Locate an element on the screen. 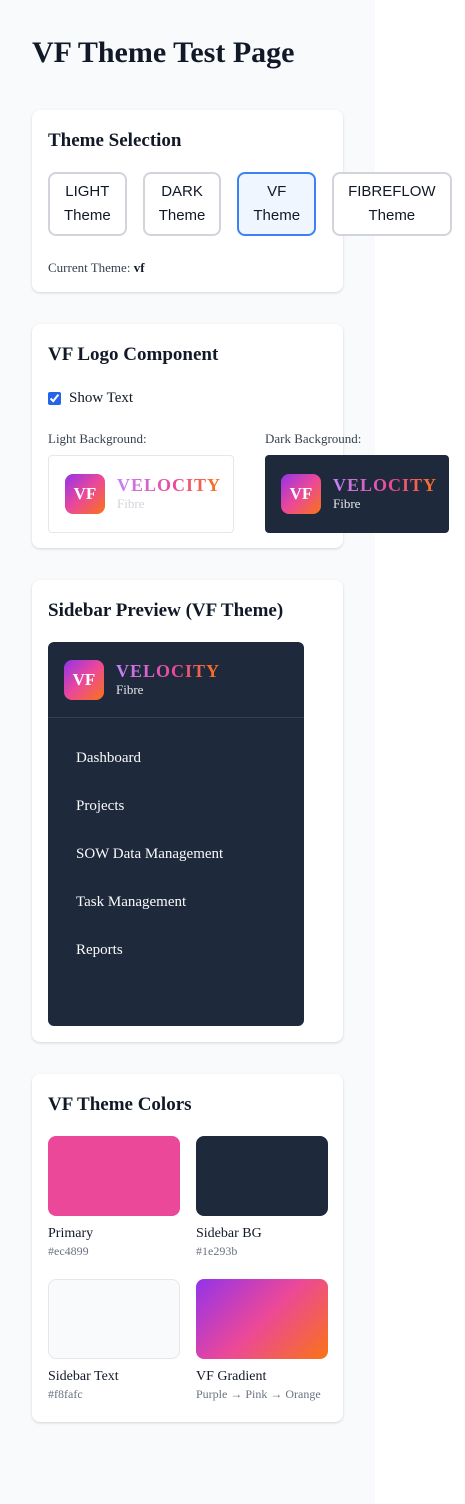 The width and height of the screenshot is (465, 1504). swatch-name: Sidebar Text is located at coordinates (83, 1376).